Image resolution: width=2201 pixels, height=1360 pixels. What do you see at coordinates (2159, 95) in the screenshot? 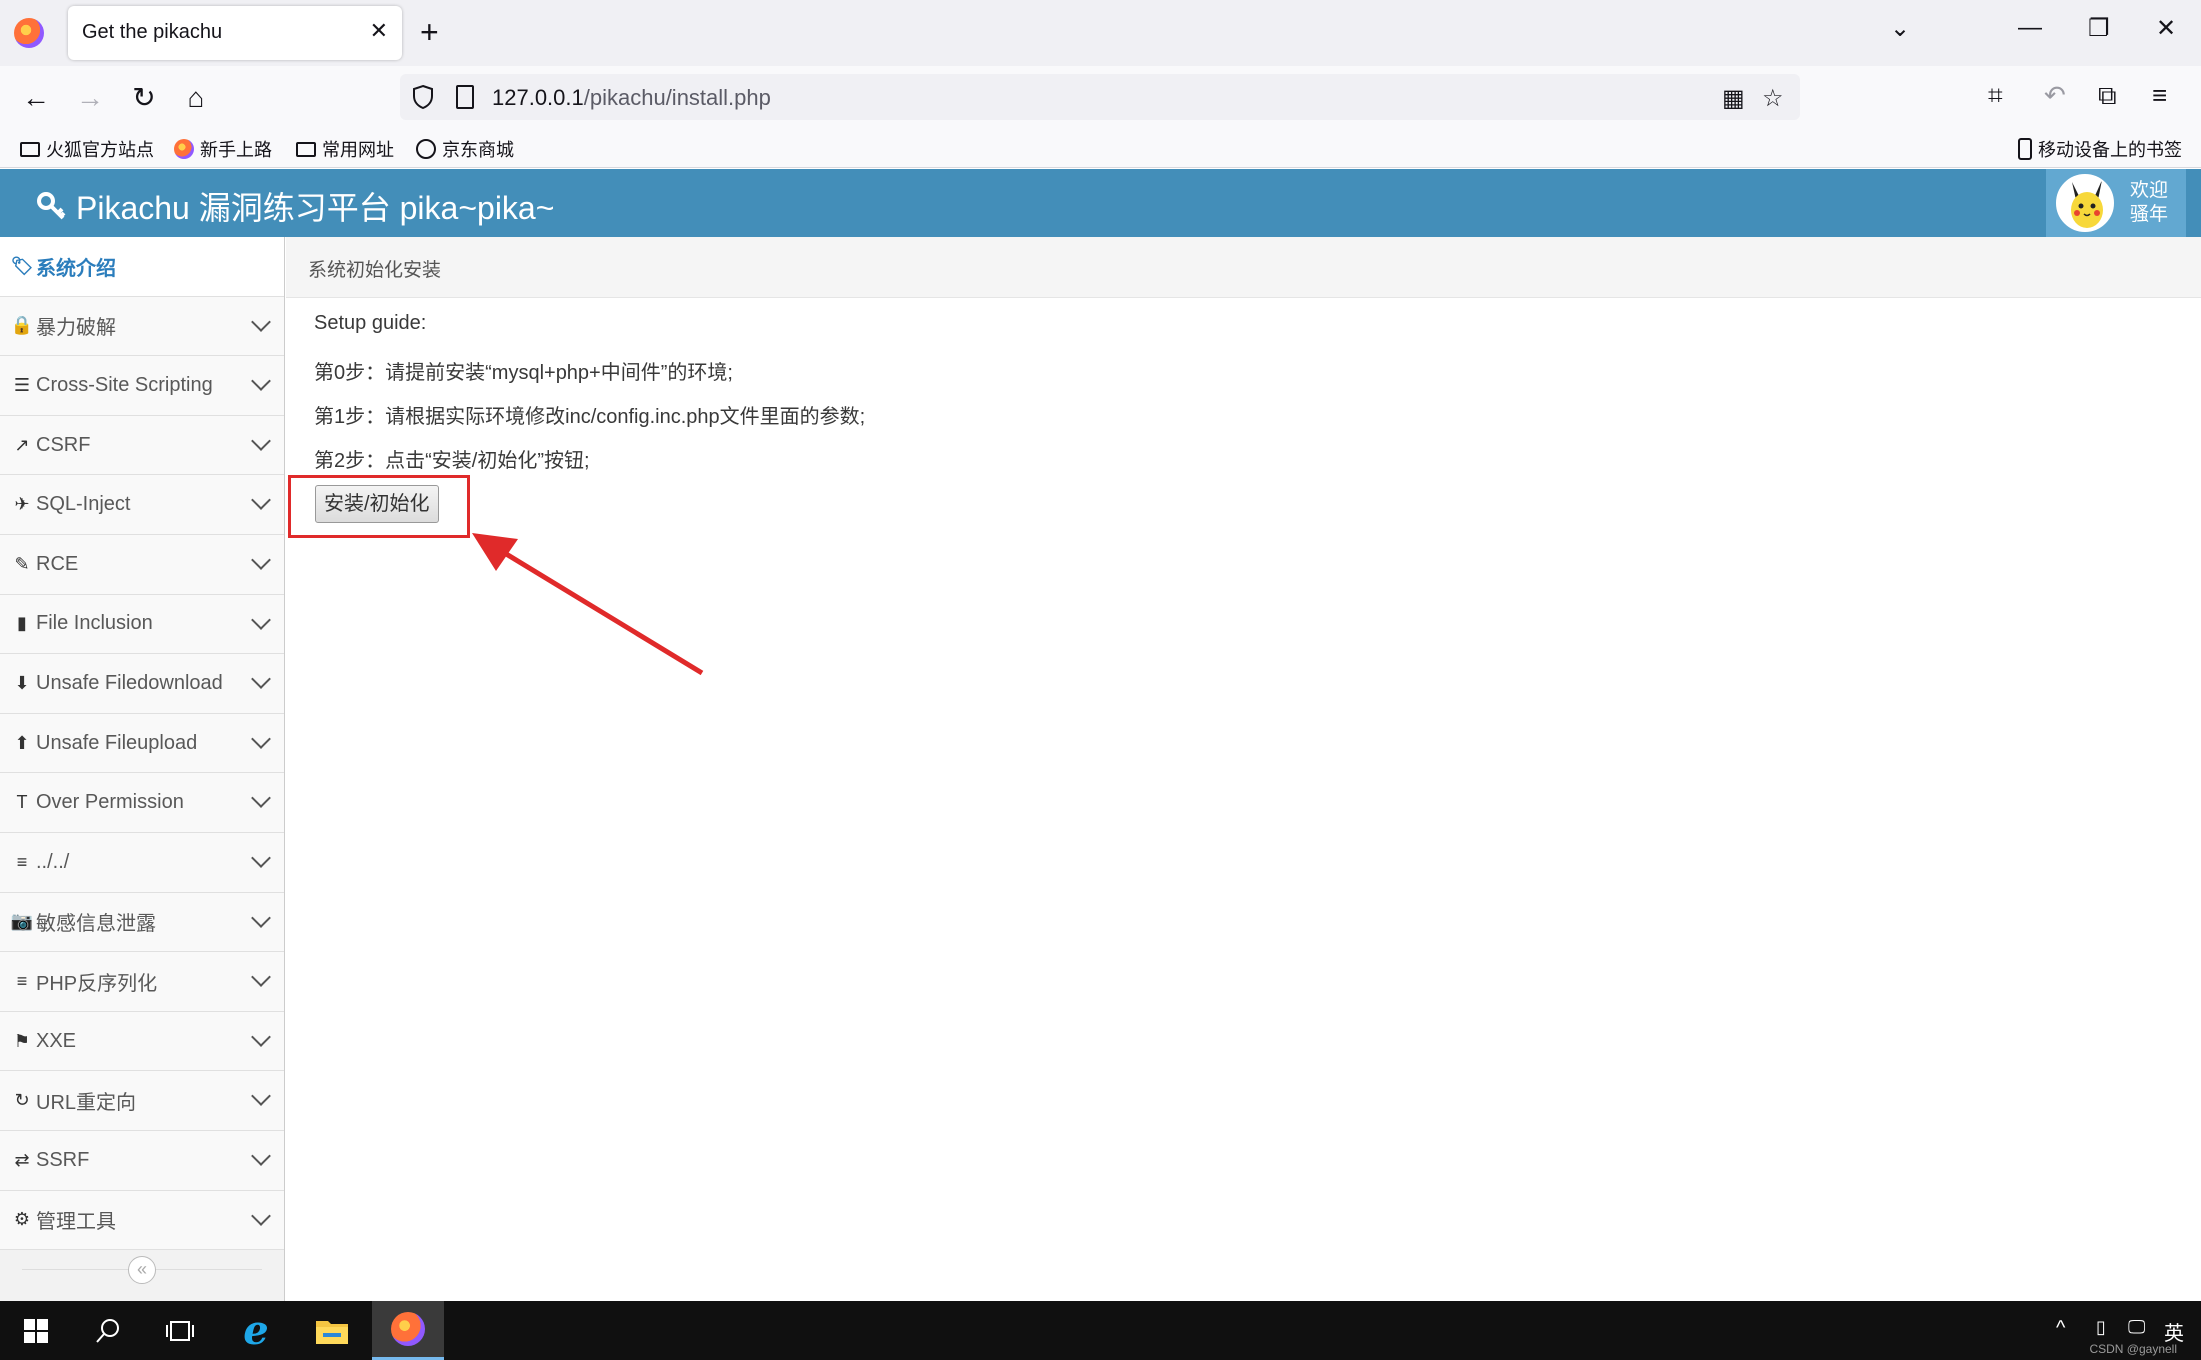
I see `menu-icon: ≡` at bounding box center [2159, 95].